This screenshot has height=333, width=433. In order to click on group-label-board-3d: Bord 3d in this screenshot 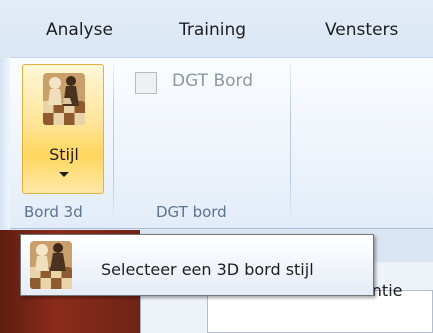, I will do `click(53, 212)`.